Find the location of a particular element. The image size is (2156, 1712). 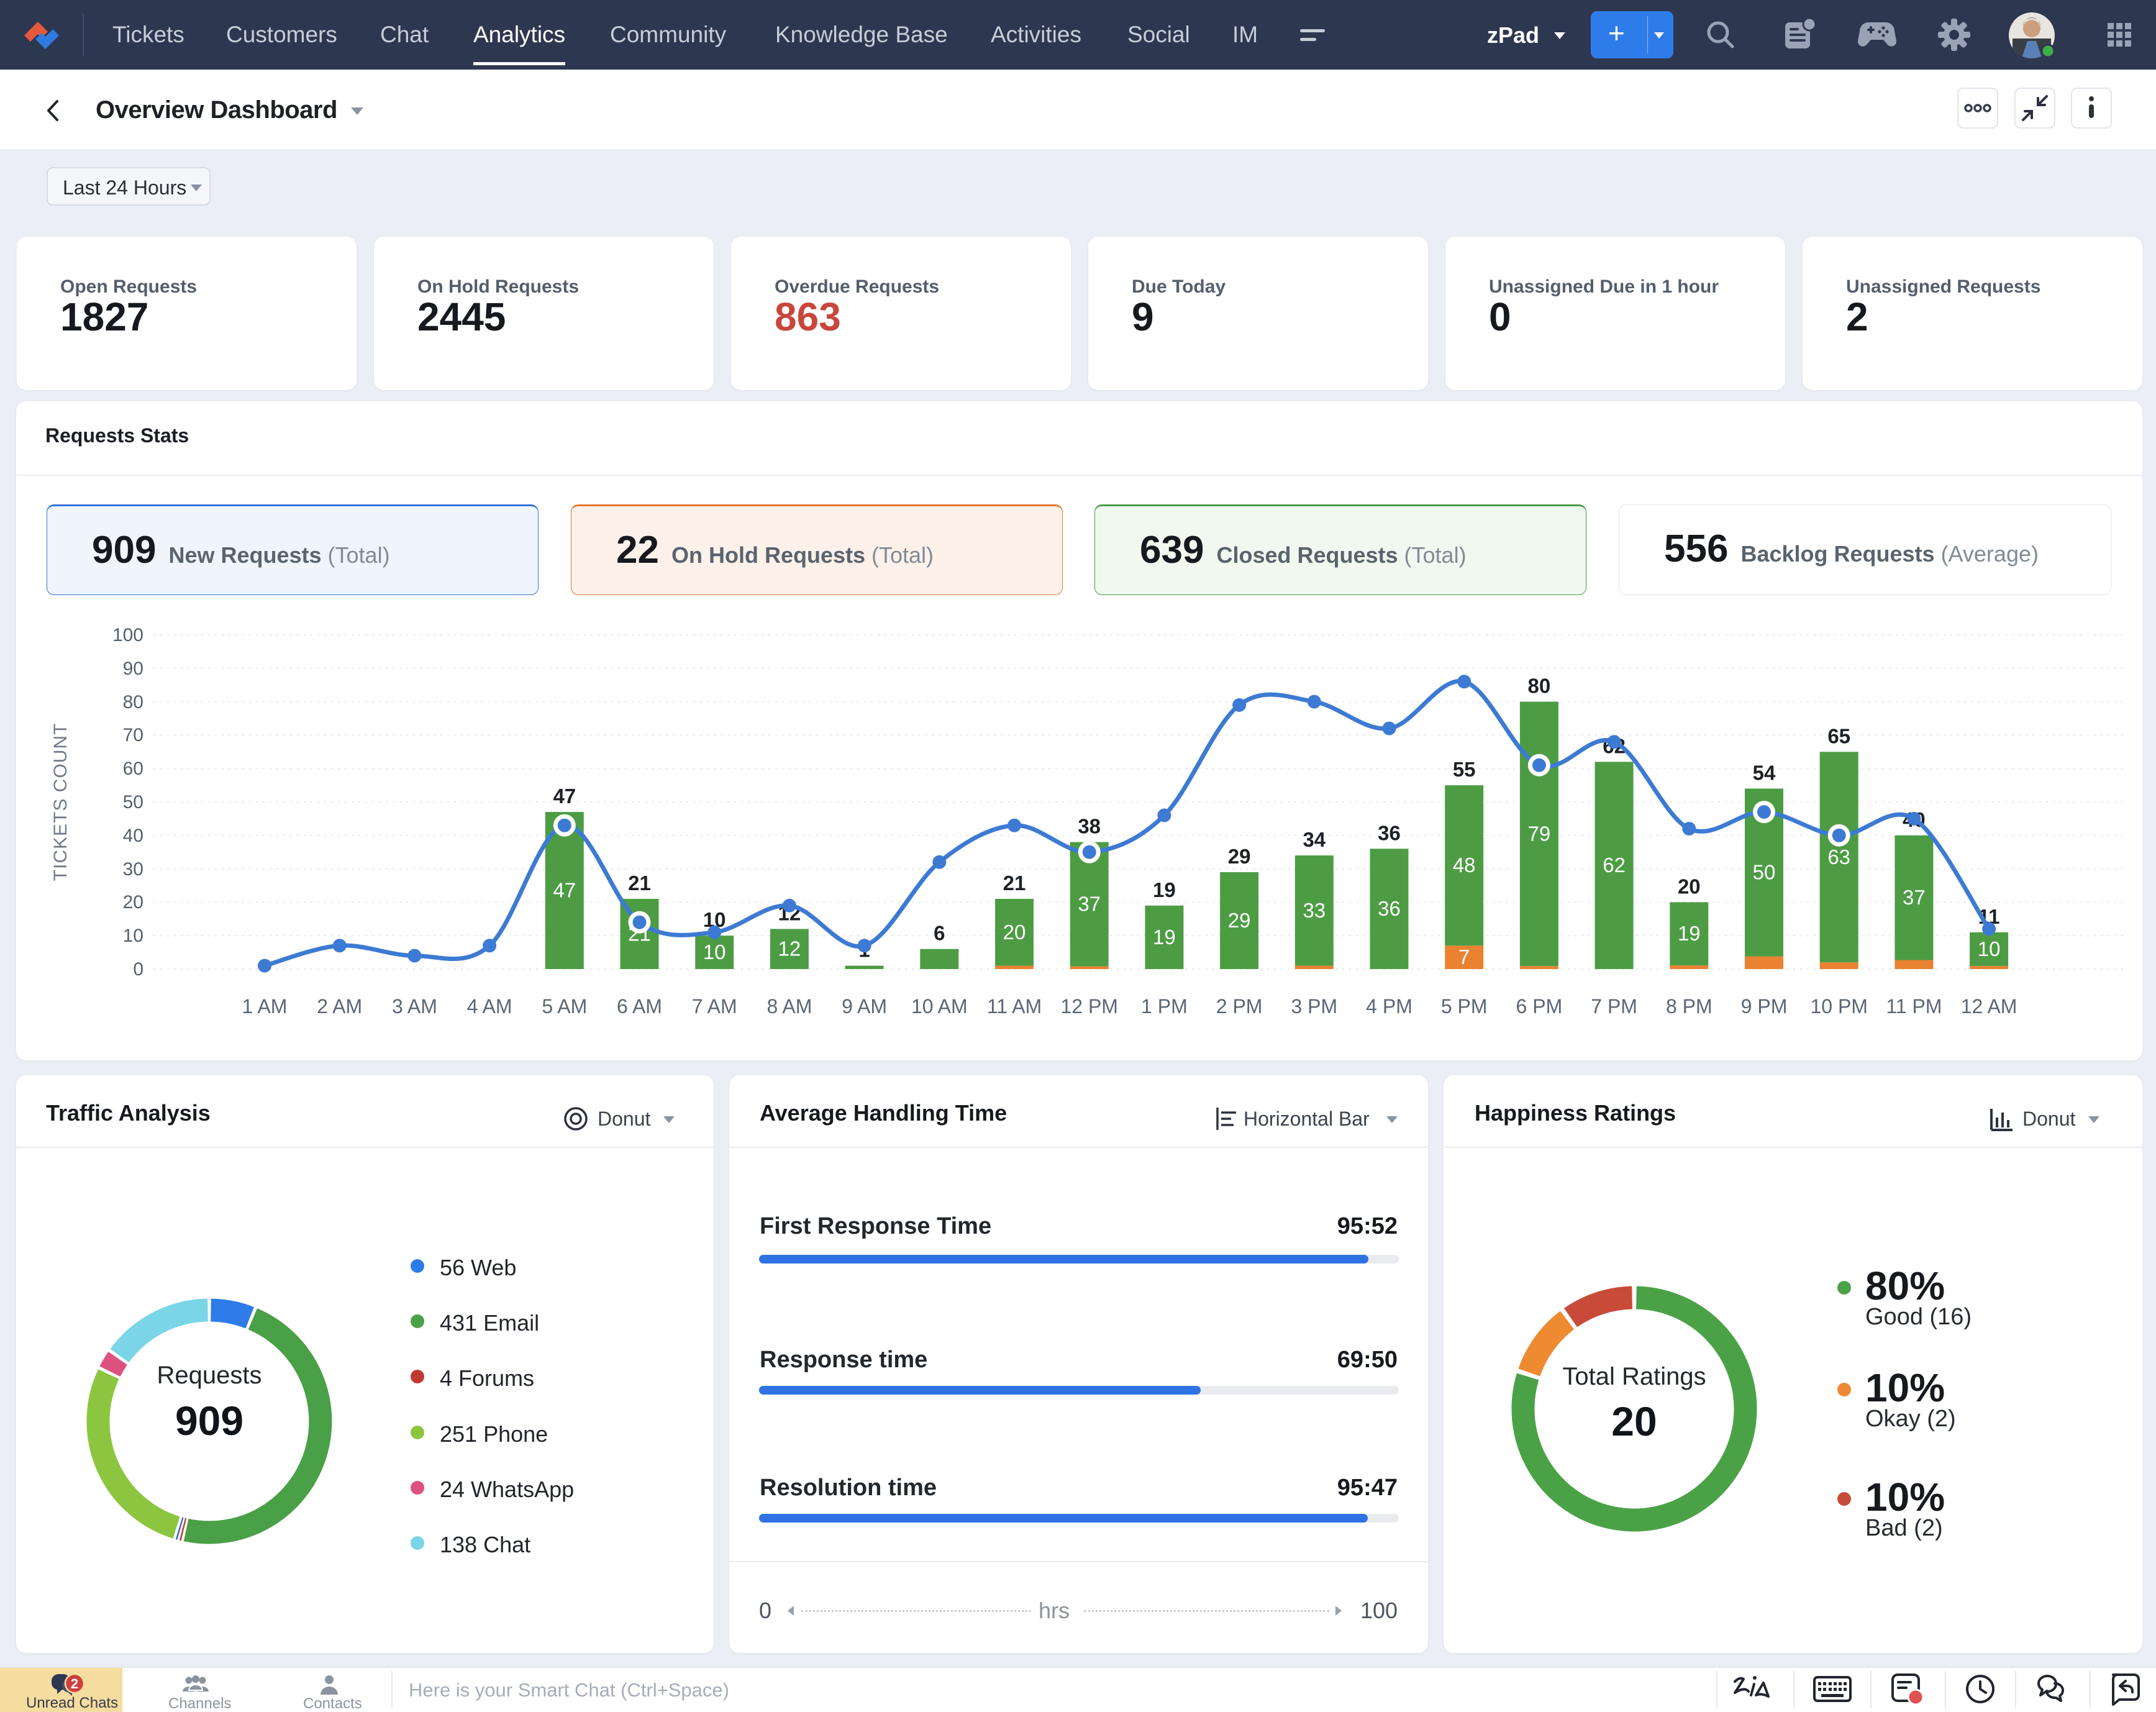

svg-text: 9 AM is located at coordinates (865, 1006).